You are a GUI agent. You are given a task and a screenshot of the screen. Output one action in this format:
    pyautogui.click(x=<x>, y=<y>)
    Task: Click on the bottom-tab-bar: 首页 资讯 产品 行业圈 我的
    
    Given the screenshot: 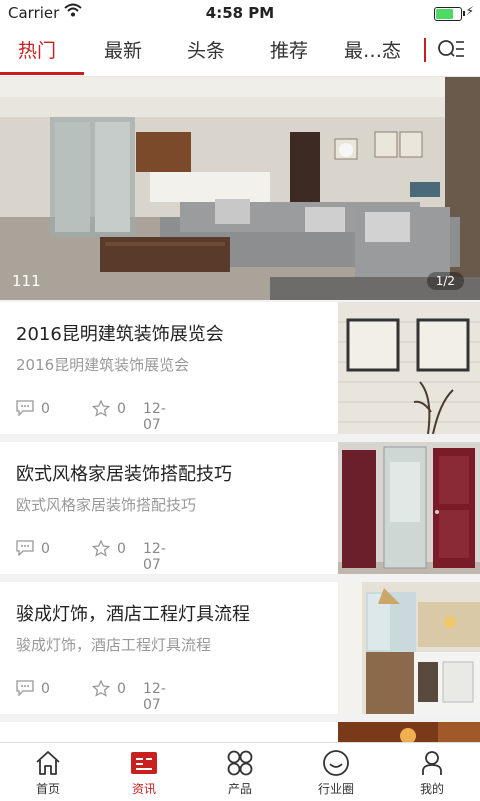 What is the action you would take?
    pyautogui.click(x=240, y=771)
    